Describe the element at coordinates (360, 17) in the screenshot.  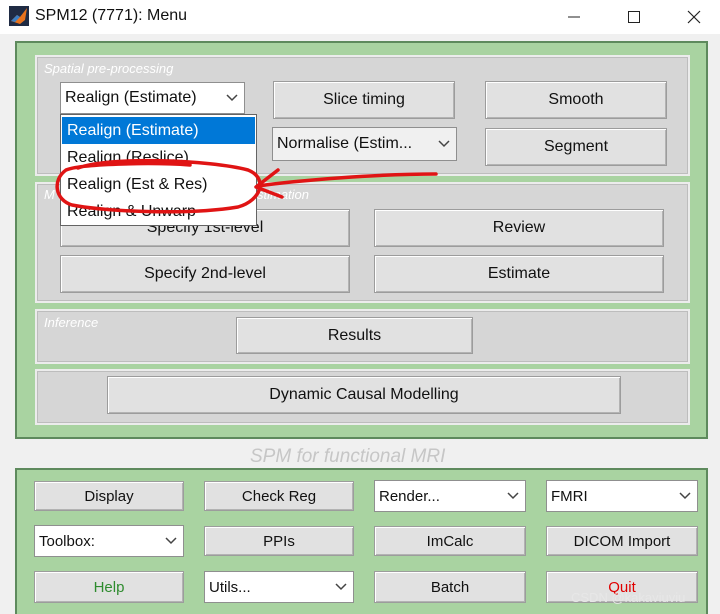
I see `title-bar: SPM12 (7771): Menu` at that location.